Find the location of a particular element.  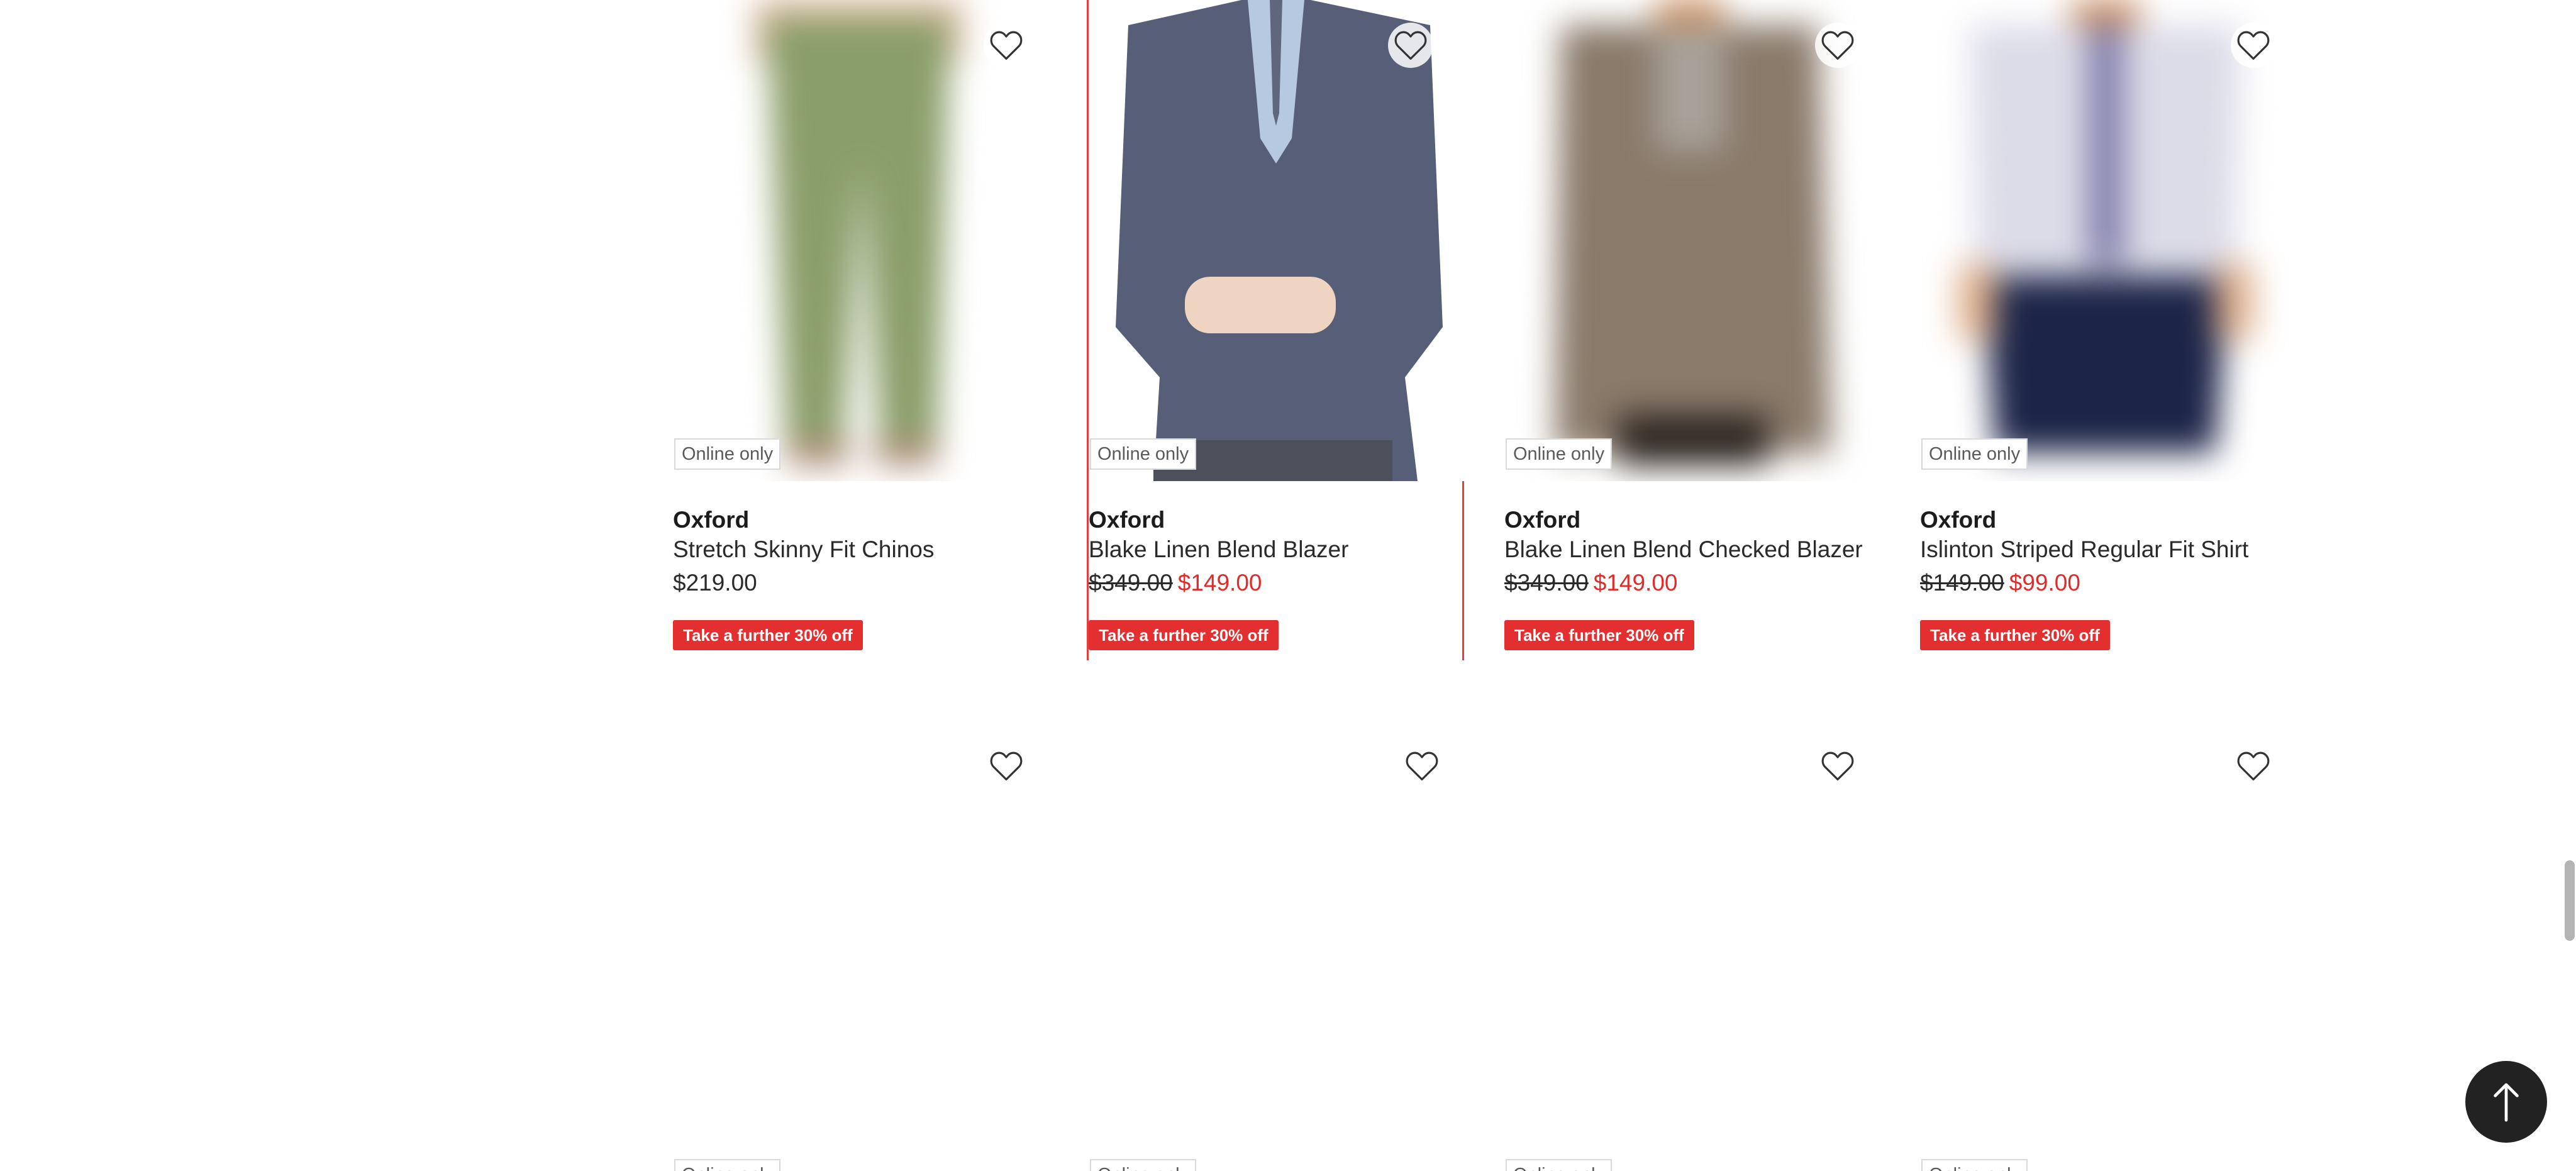

arrow-up-icon is located at coordinates (2506, 1102).